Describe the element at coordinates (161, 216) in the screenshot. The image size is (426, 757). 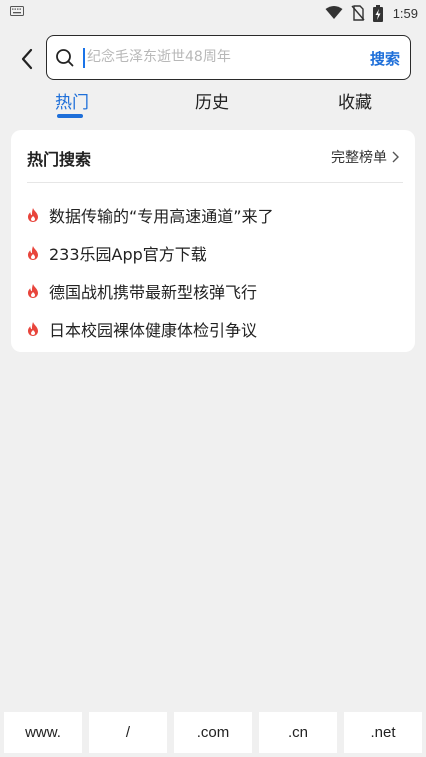
I see `hot-search-text: 数据传输的“专用高速通道”来了` at that location.